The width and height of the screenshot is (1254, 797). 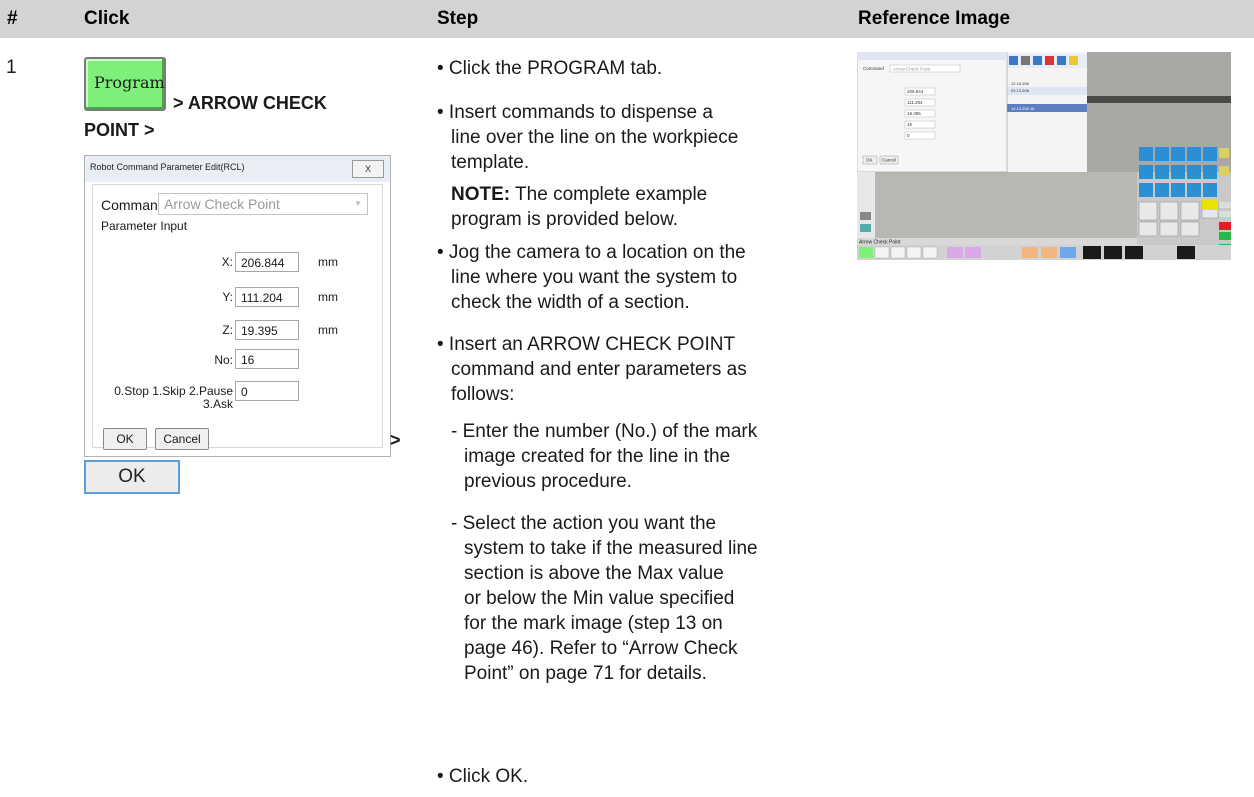 What do you see at coordinates (132, 477) in the screenshot?
I see `ok-button: OK` at bounding box center [132, 477].